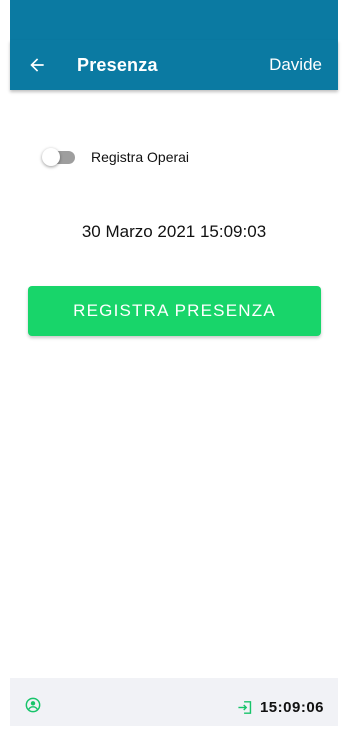 The height and width of the screenshot is (730, 348). What do you see at coordinates (117, 65) in the screenshot?
I see `page-title: Presenza` at bounding box center [117, 65].